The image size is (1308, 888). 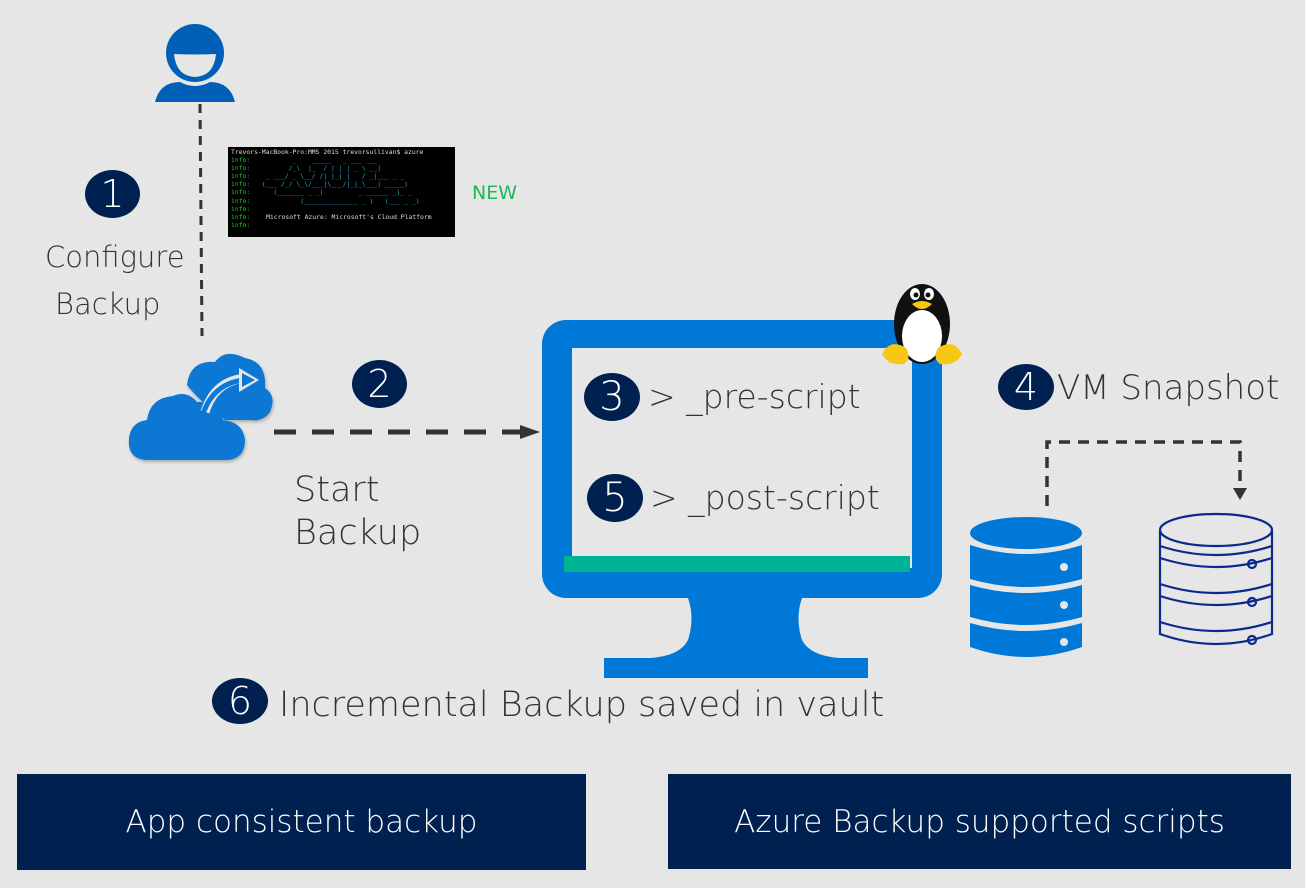 I want to click on step-2-number: 2, so click(x=379, y=384).